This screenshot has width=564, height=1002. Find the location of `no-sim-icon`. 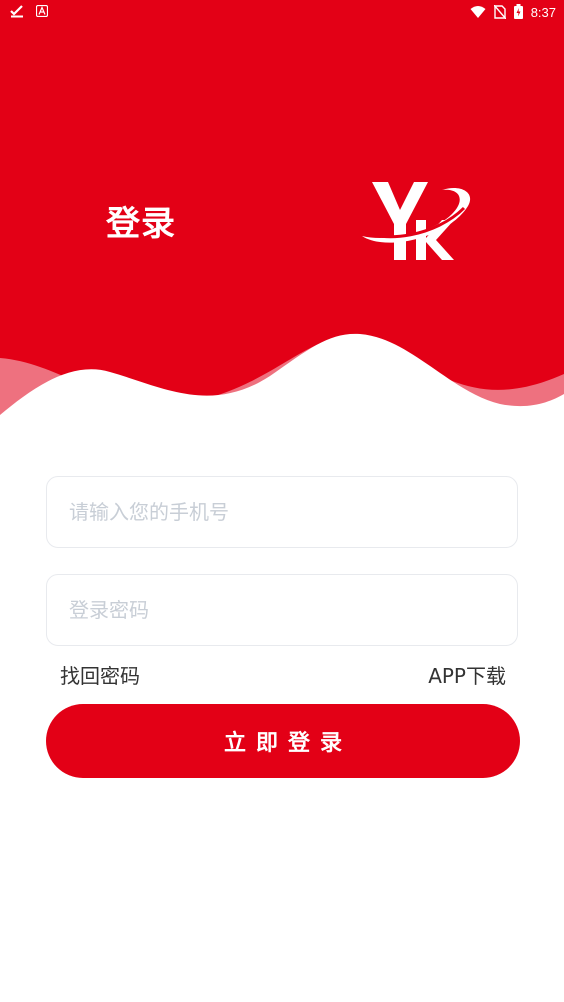

no-sim-icon is located at coordinates (500, 13).